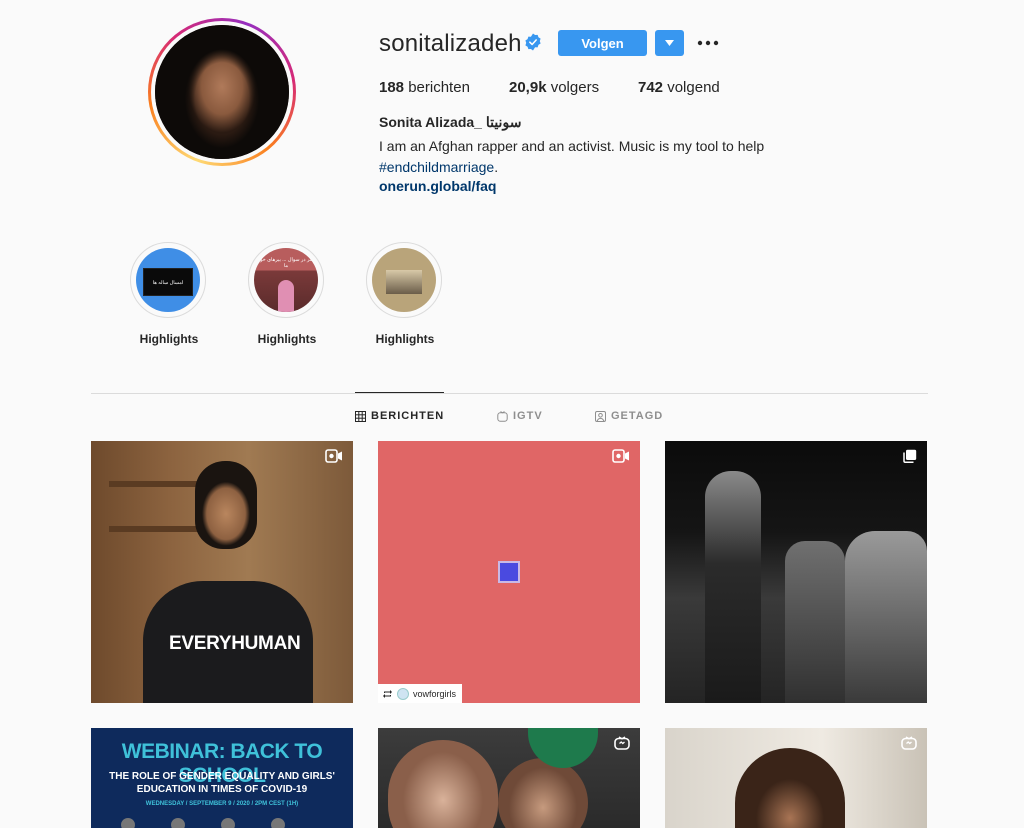 The width and height of the screenshot is (1024, 828). Describe the element at coordinates (528, 416) in the screenshot. I see `tab-igtv-label: IGTV` at that location.